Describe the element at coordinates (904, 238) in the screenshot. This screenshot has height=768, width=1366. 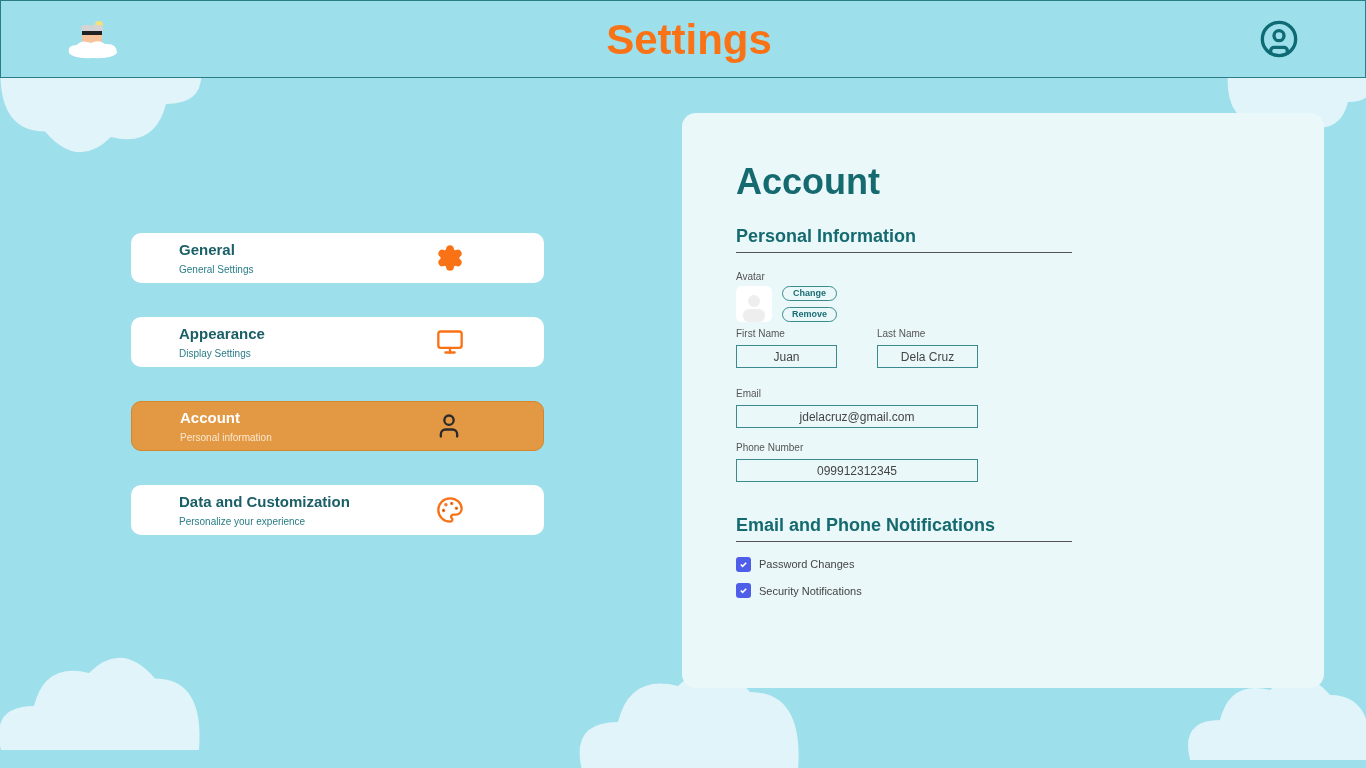
I see `section-heading: Personal Information` at that location.